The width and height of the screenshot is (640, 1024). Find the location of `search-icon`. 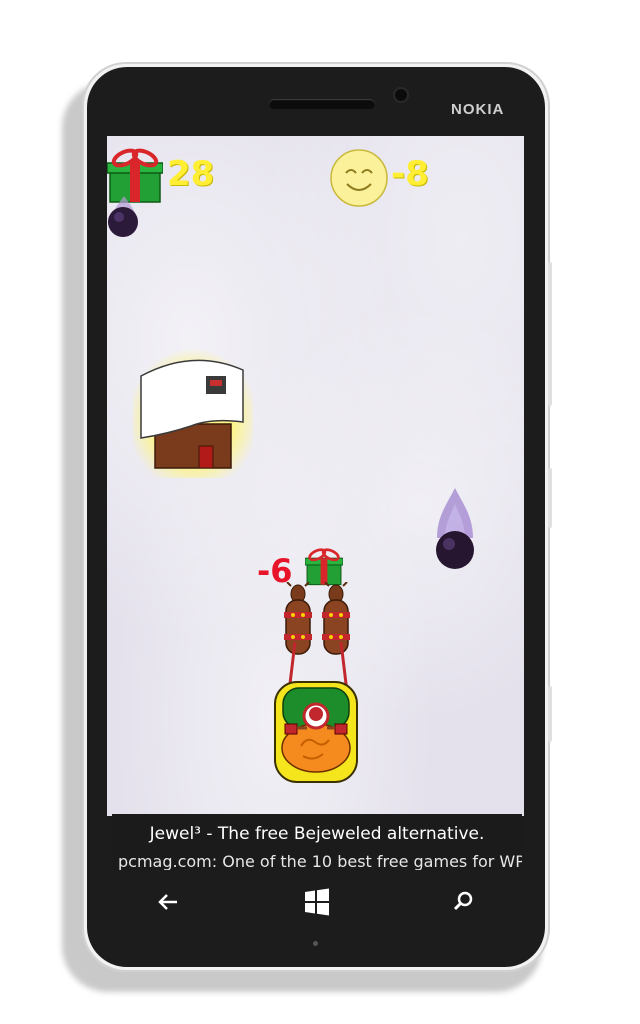

search-icon is located at coordinates (463, 901).